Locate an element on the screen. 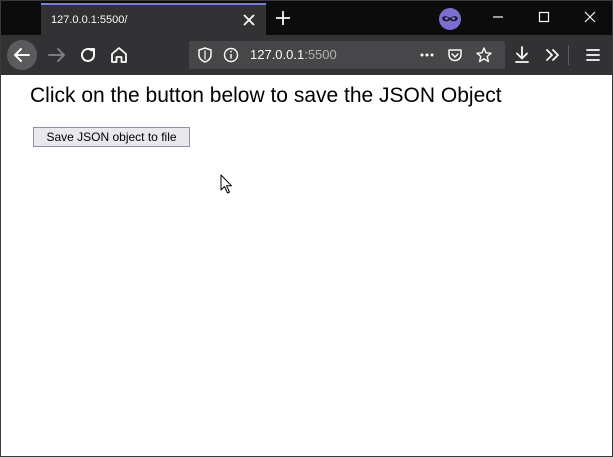 The width and height of the screenshot is (613, 457). forward-arrow-icon is located at coordinates (57, 55).